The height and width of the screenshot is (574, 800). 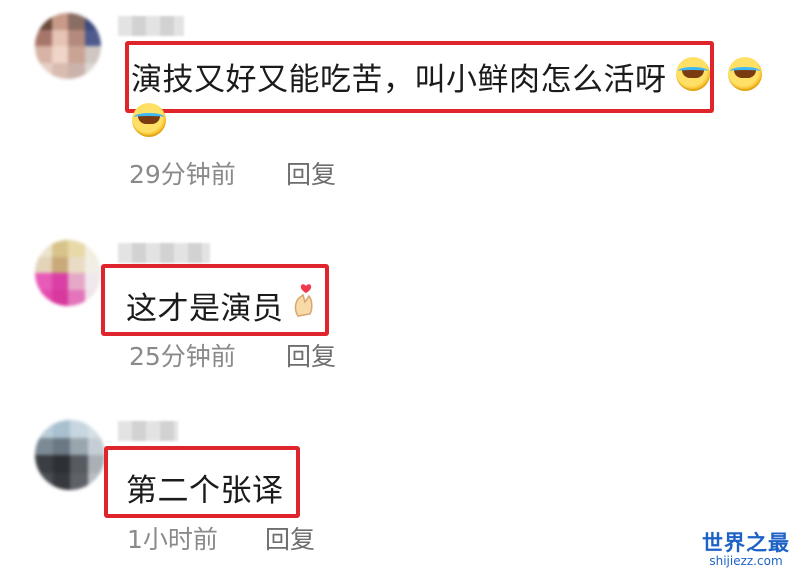 I want to click on comment-text: 第二个张译, so click(x=205, y=491).